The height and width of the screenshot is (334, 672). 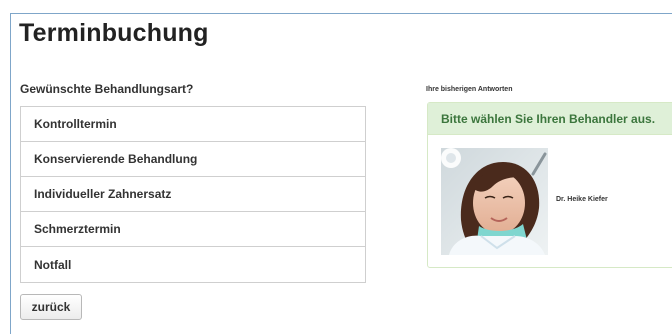 What do you see at coordinates (582, 199) in the screenshot?
I see `doctor-name: Dr. Heike Kiefer` at bounding box center [582, 199].